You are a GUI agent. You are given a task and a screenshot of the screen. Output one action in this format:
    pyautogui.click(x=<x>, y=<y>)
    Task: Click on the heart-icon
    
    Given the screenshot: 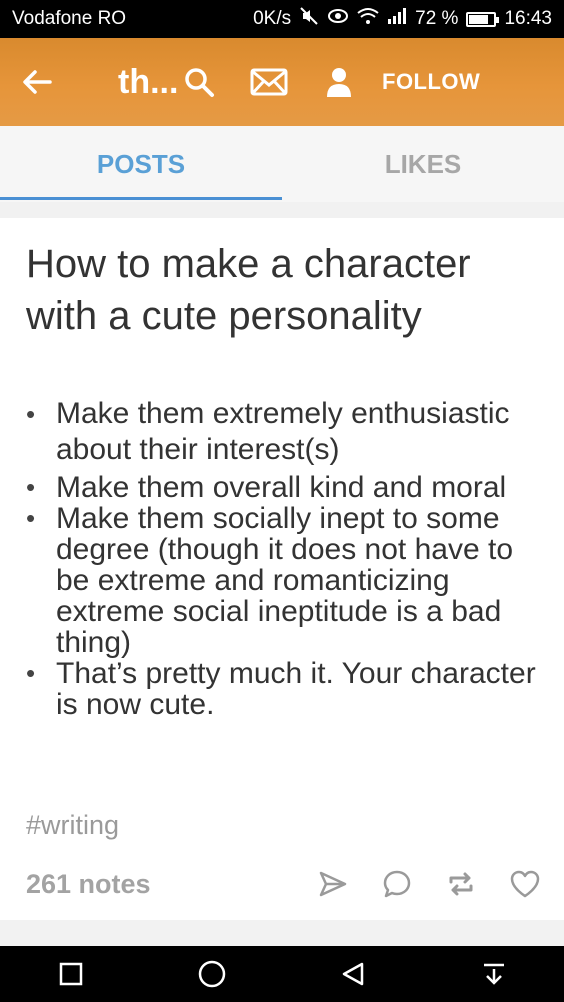 What is the action you would take?
    pyautogui.click(x=525, y=884)
    